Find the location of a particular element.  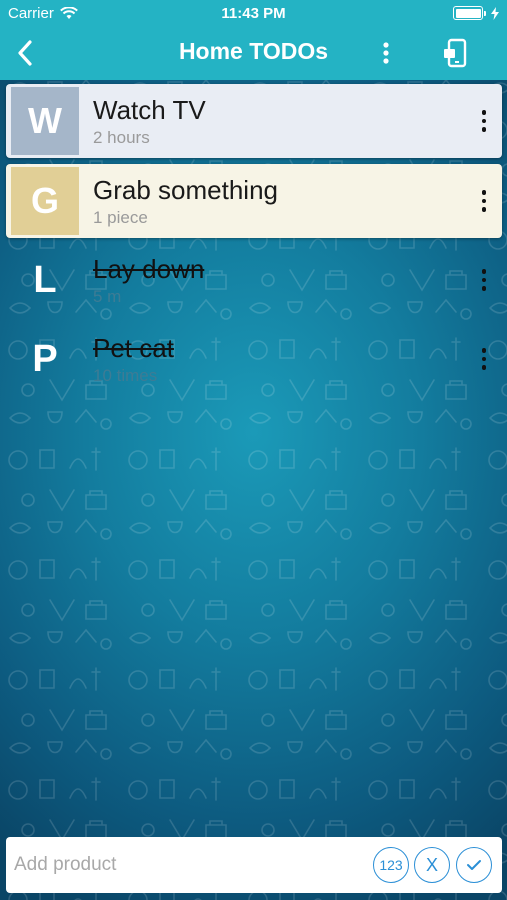

clear-input-button: X is located at coordinates (432, 865).